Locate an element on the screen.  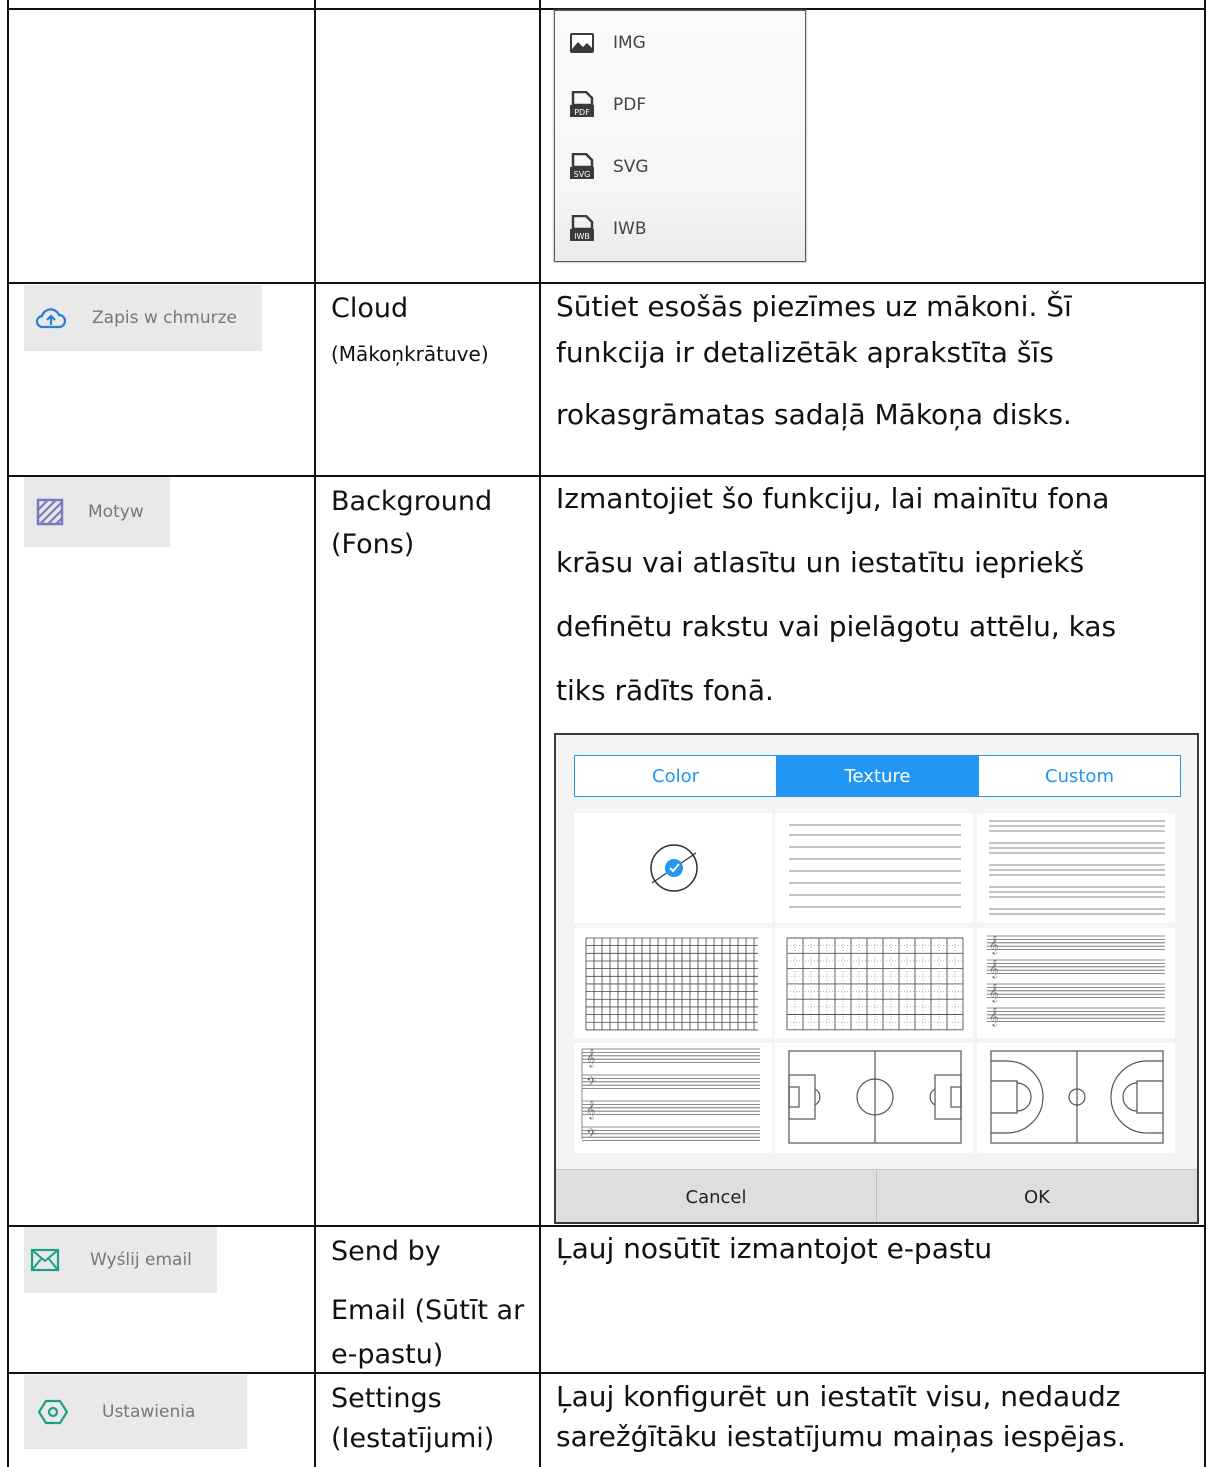
desc-line: funkcija ir detalizētāk aprakstīta šīs is located at coordinates (805, 352).